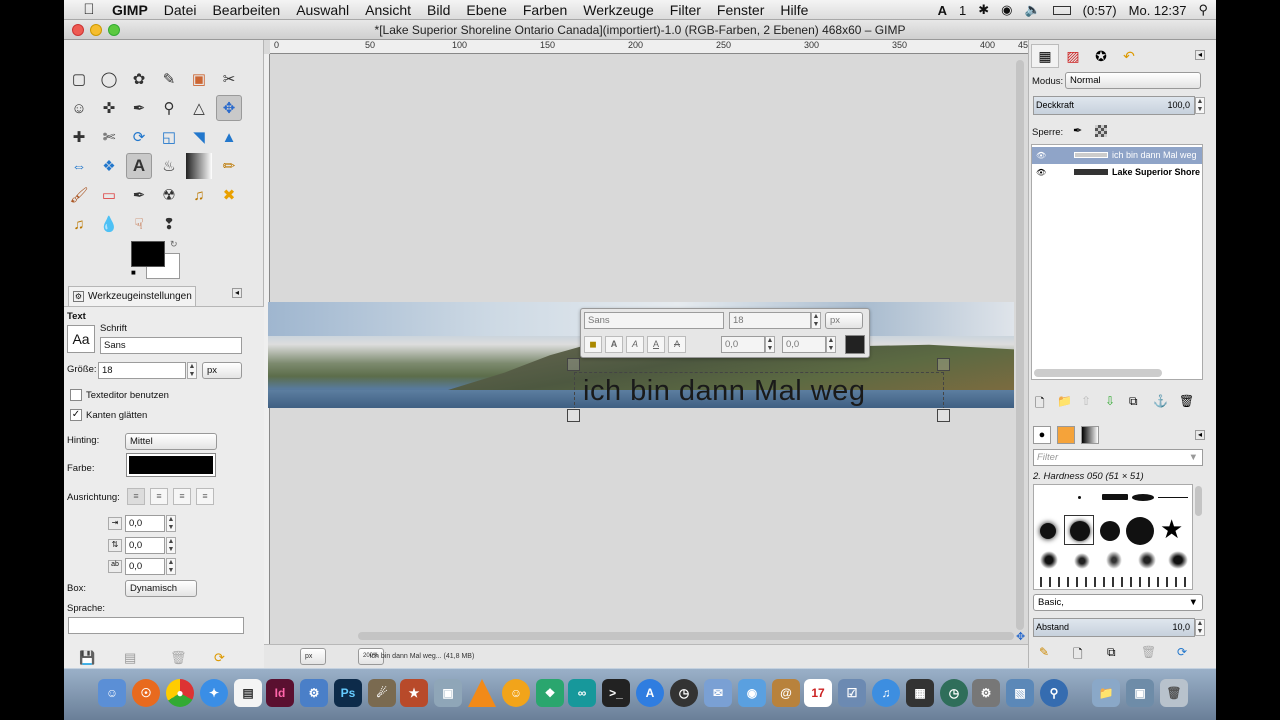 This screenshot has width=1280, height=720. What do you see at coordinates (382, 693) in the screenshot?
I see `gimp-icon: ☄` at bounding box center [382, 693].